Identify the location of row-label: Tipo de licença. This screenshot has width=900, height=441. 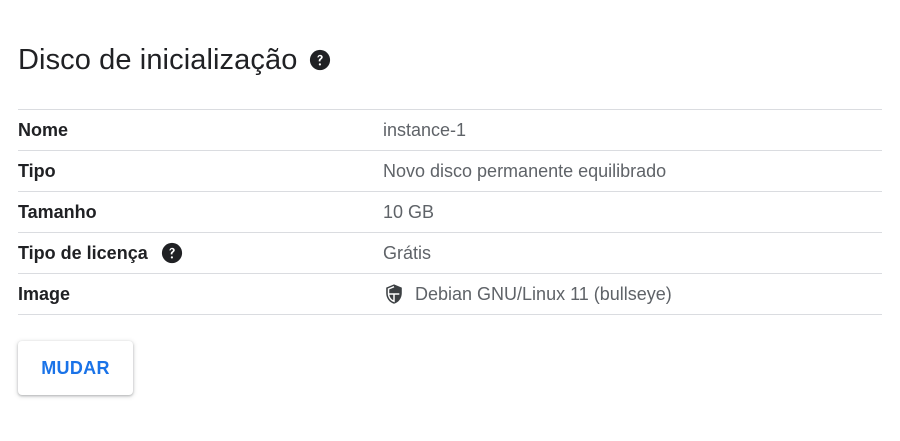
(83, 252).